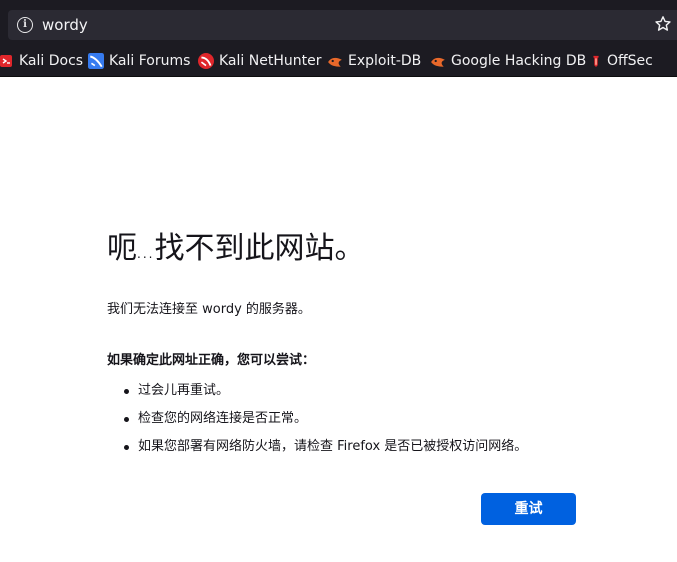 Image resolution: width=677 pixels, height=562 pixels. I want to click on info-icon: i, so click(25, 25).